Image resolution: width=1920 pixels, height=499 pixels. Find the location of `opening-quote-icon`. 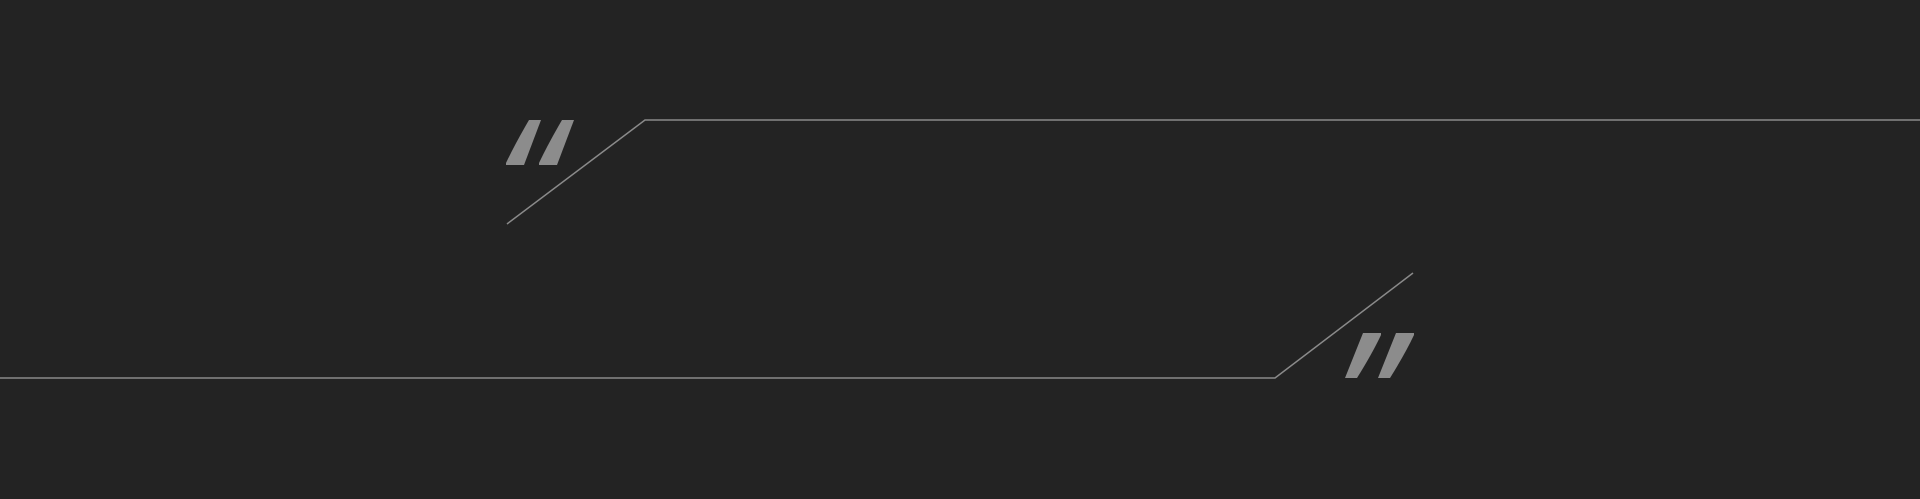

opening-quote-icon is located at coordinates (540, 142).